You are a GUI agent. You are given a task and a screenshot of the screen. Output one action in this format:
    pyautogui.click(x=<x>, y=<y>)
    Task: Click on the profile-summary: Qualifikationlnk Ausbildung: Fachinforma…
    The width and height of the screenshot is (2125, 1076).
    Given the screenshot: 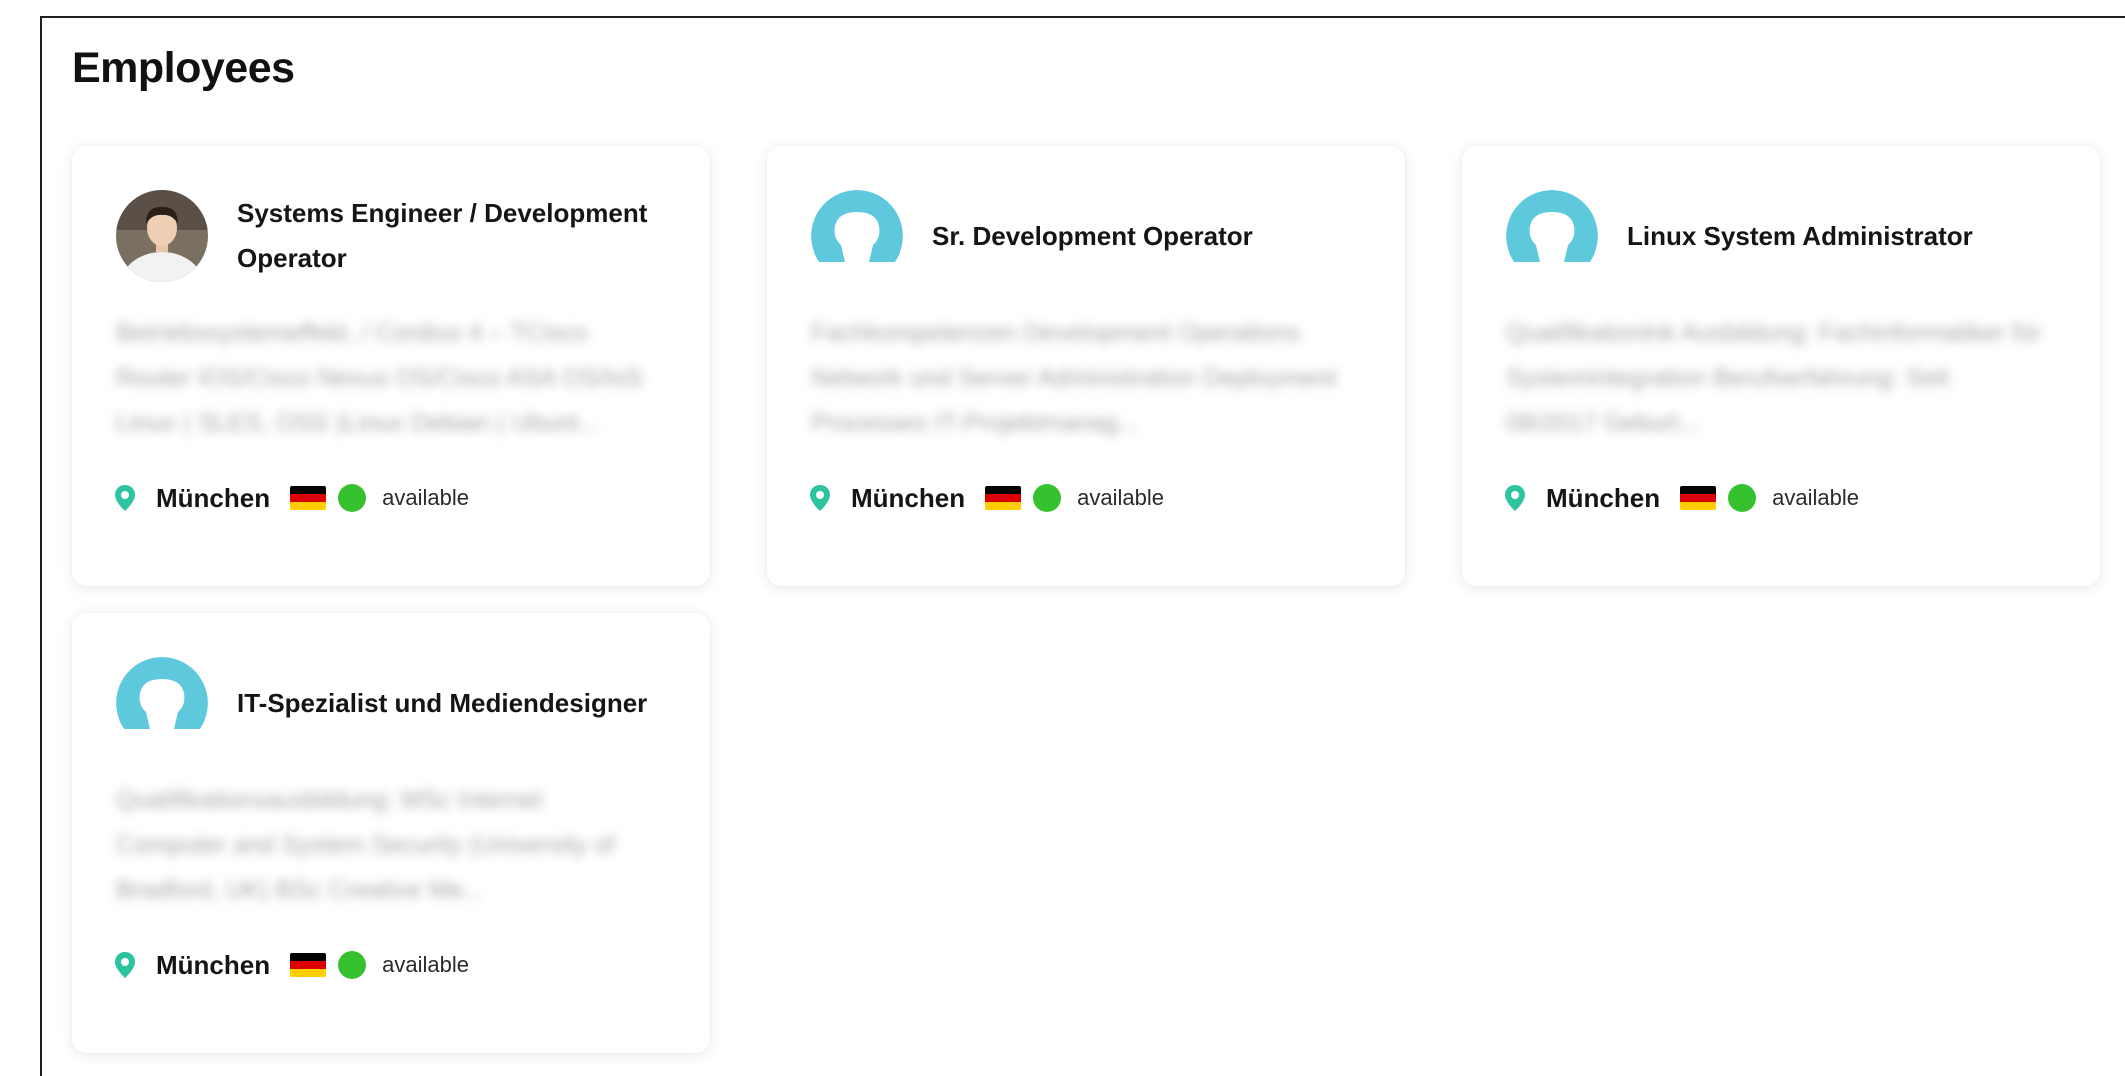 What is the action you would take?
    pyautogui.click(x=1773, y=378)
    